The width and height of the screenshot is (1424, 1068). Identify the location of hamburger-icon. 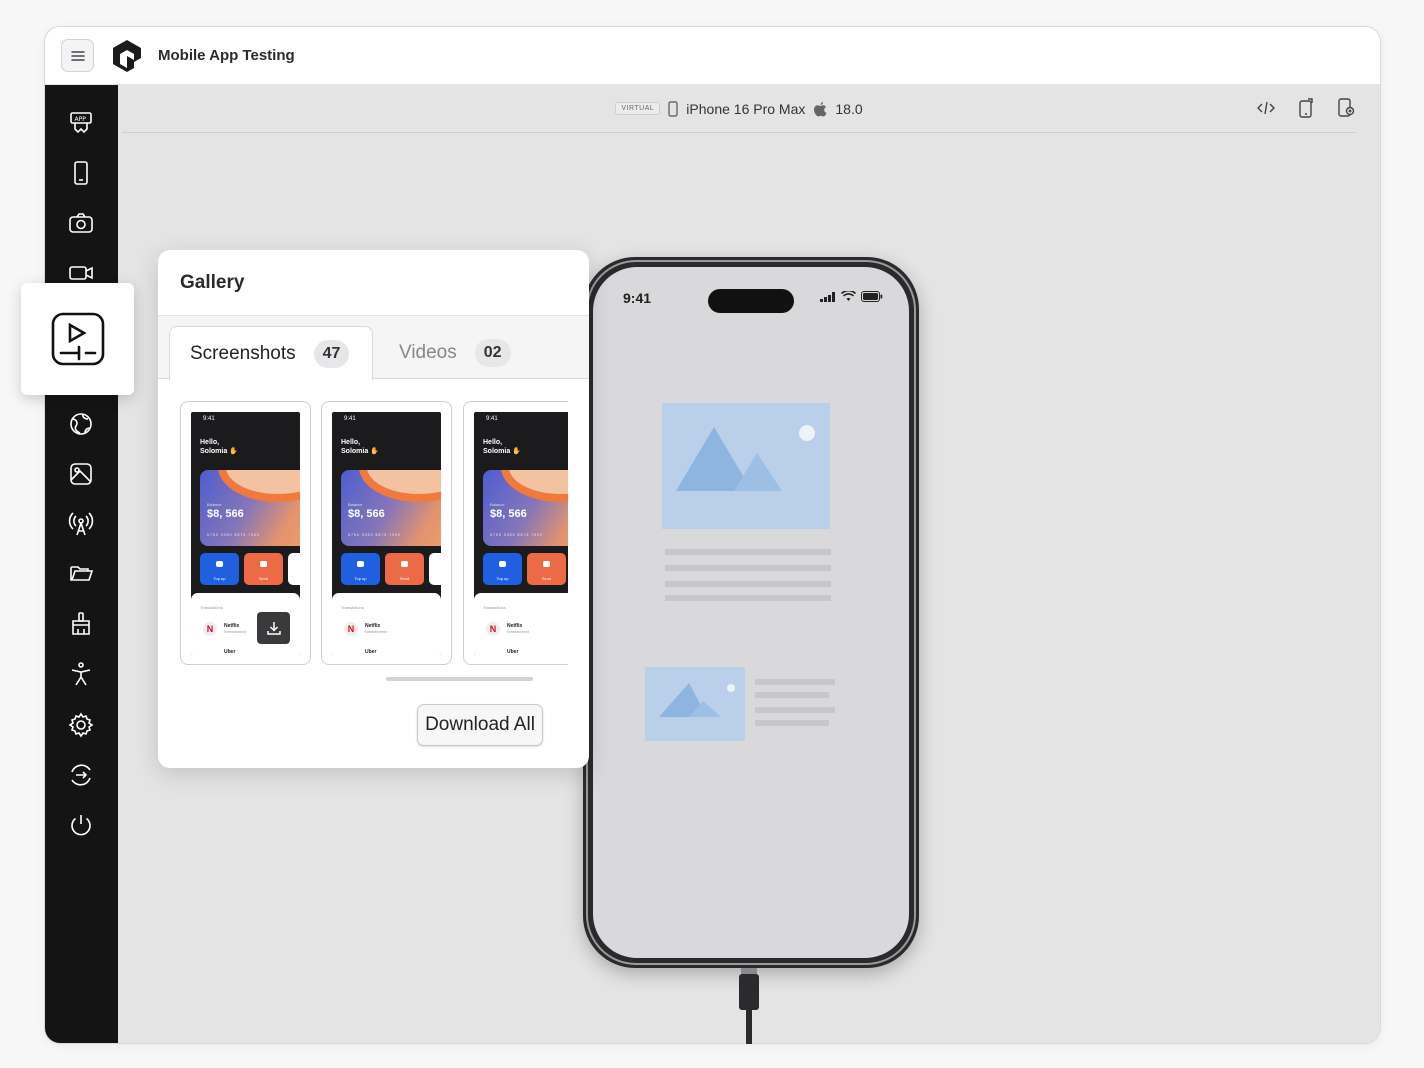
(77, 55).